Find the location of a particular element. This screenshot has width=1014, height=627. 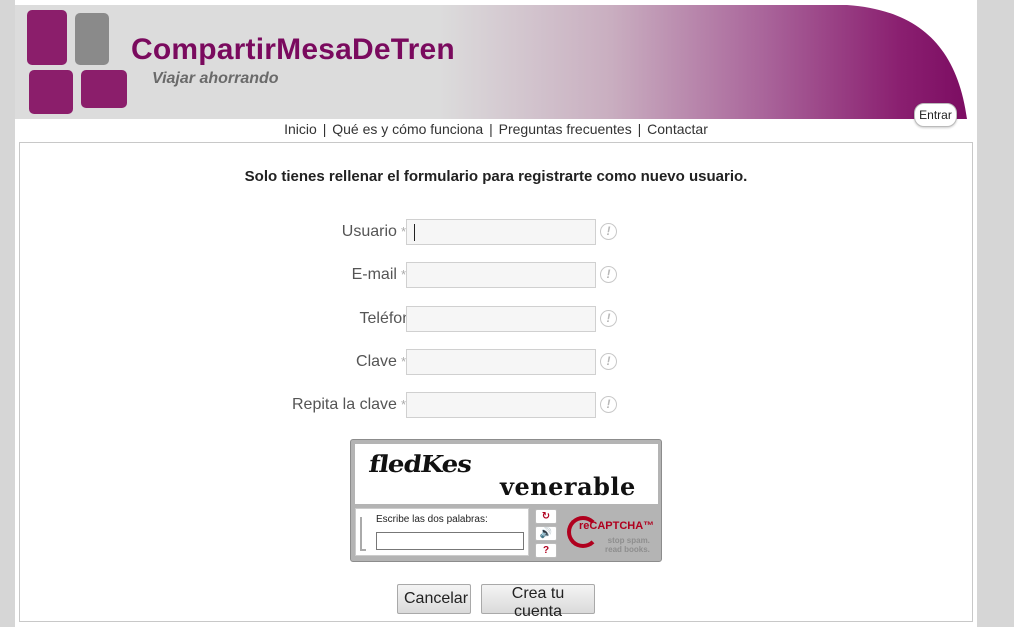

captcha-image: fledKes venerable is located at coordinates (506, 474).